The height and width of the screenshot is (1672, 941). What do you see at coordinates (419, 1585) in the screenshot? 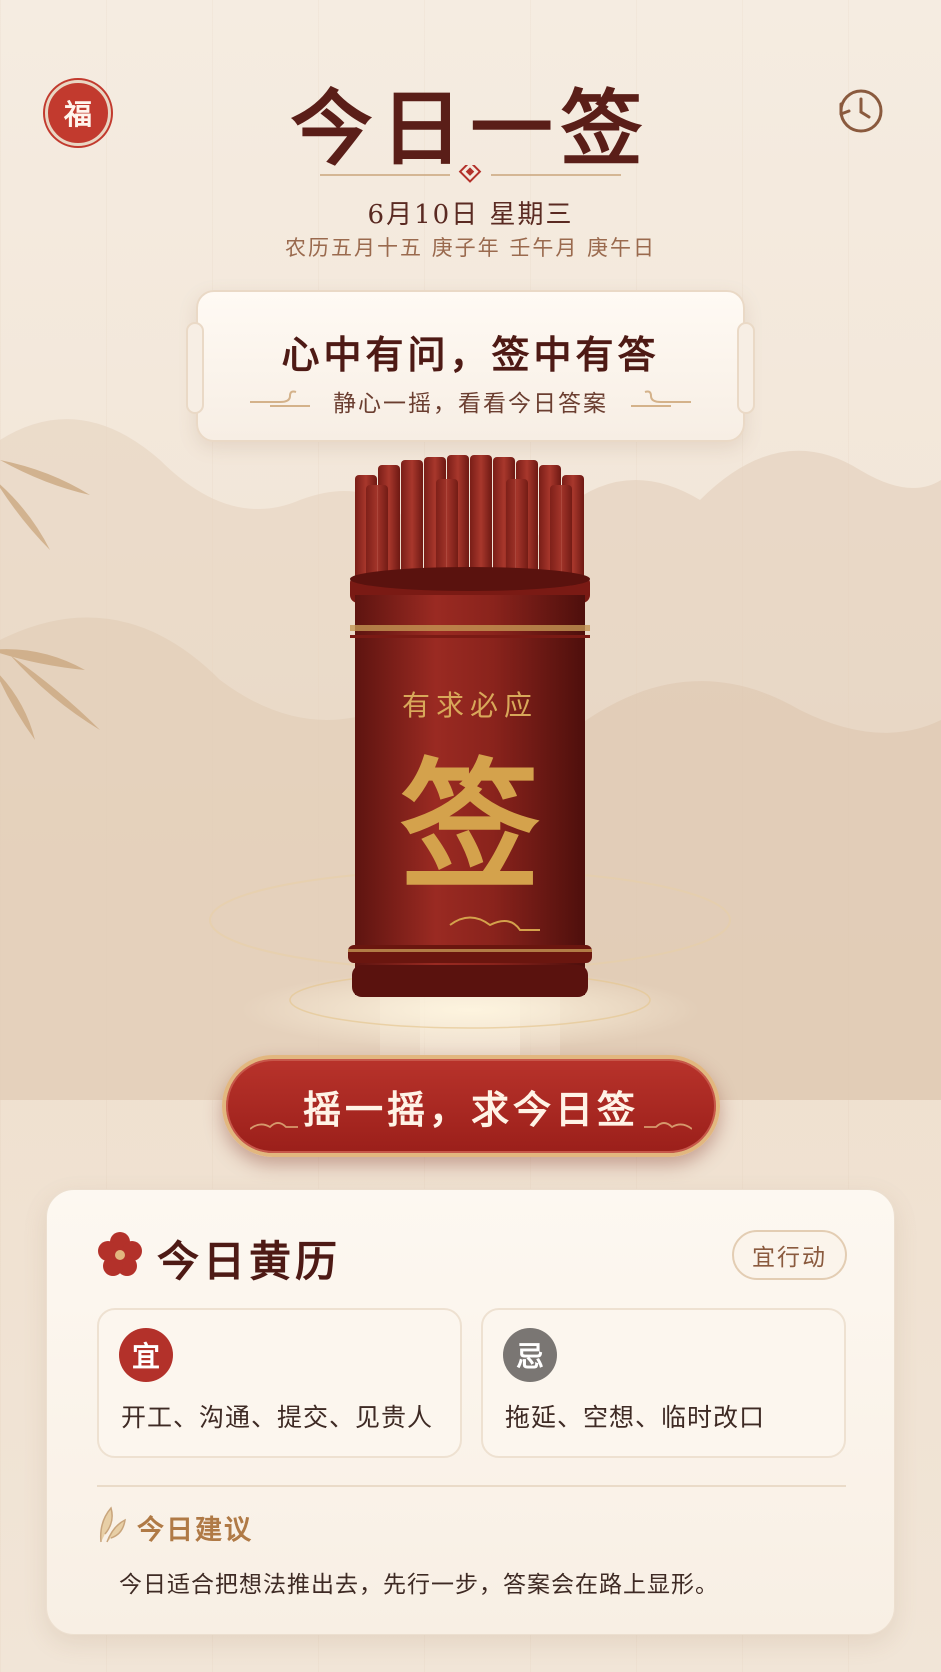
I see `advice-text: 今日适合把想法推出去，先行一步，答案会在路上显形。` at bounding box center [419, 1585].